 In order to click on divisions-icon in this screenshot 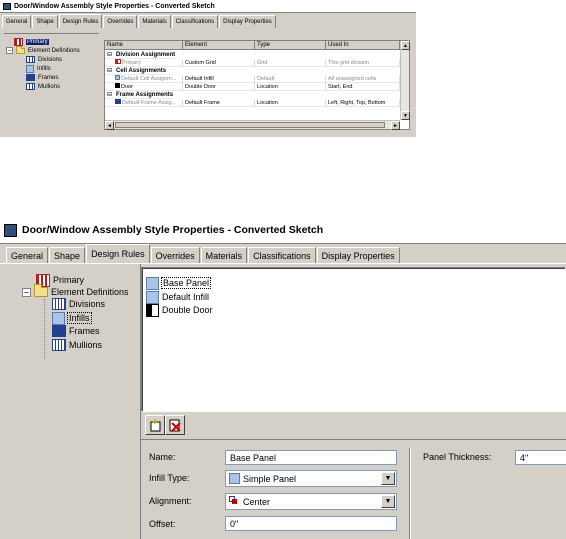, I will do `click(30, 59)`.